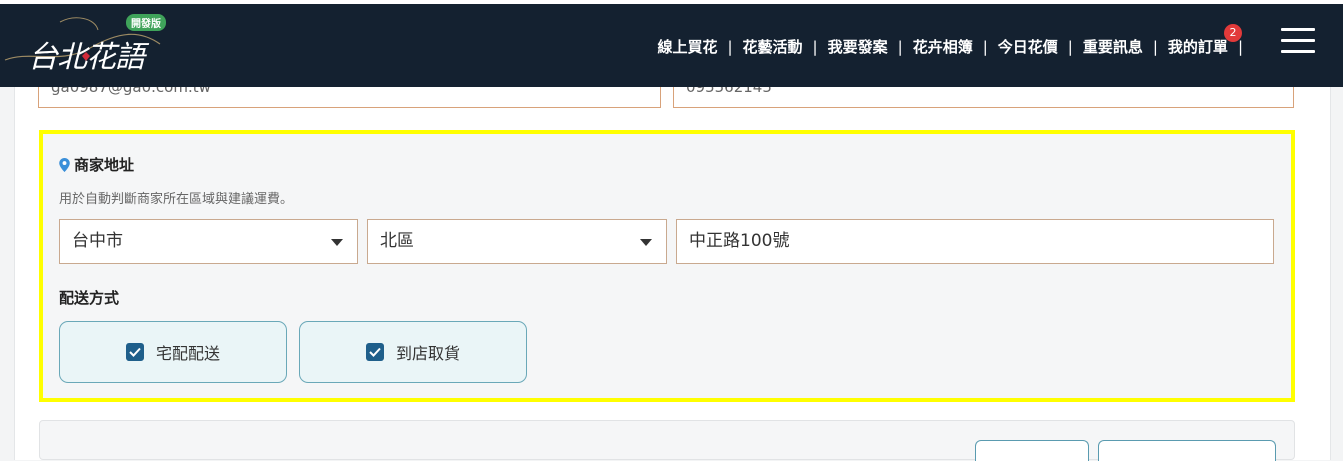 The height and width of the screenshot is (461, 1343). I want to click on district-select: 北區, so click(517, 241).